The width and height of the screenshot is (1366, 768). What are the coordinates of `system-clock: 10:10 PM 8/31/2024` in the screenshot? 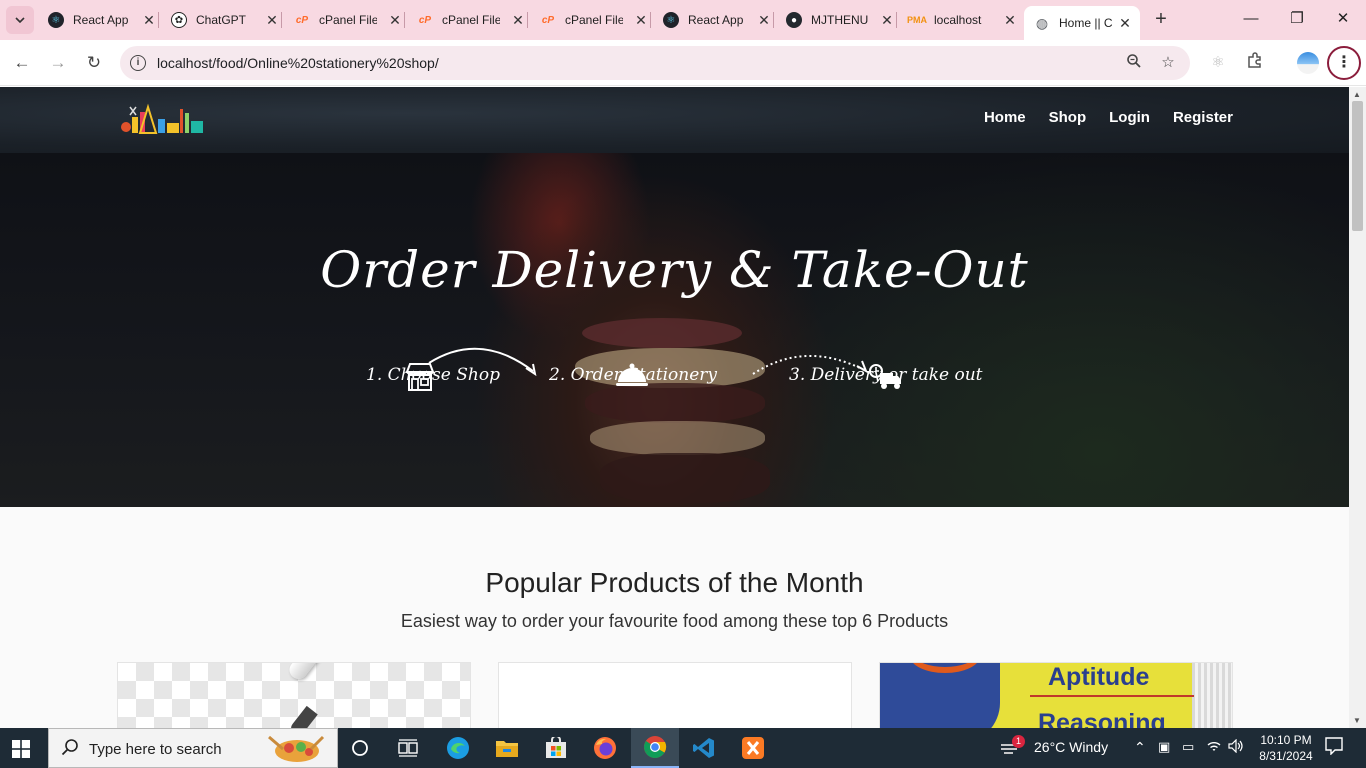 It's located at (1286, 748).